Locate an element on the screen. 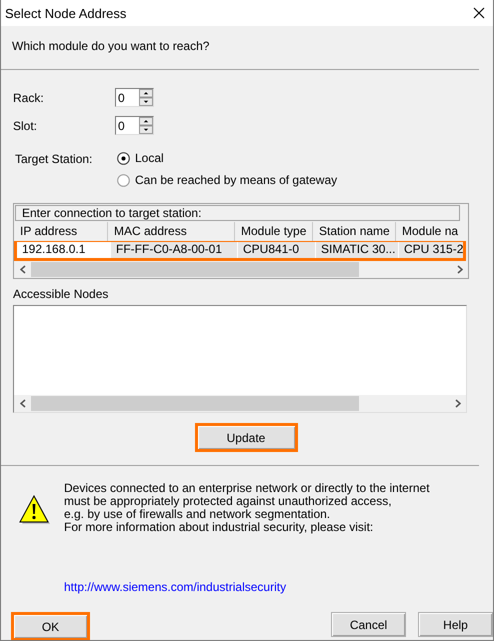  field-label: Slot: is located at coordinates (25, 125).